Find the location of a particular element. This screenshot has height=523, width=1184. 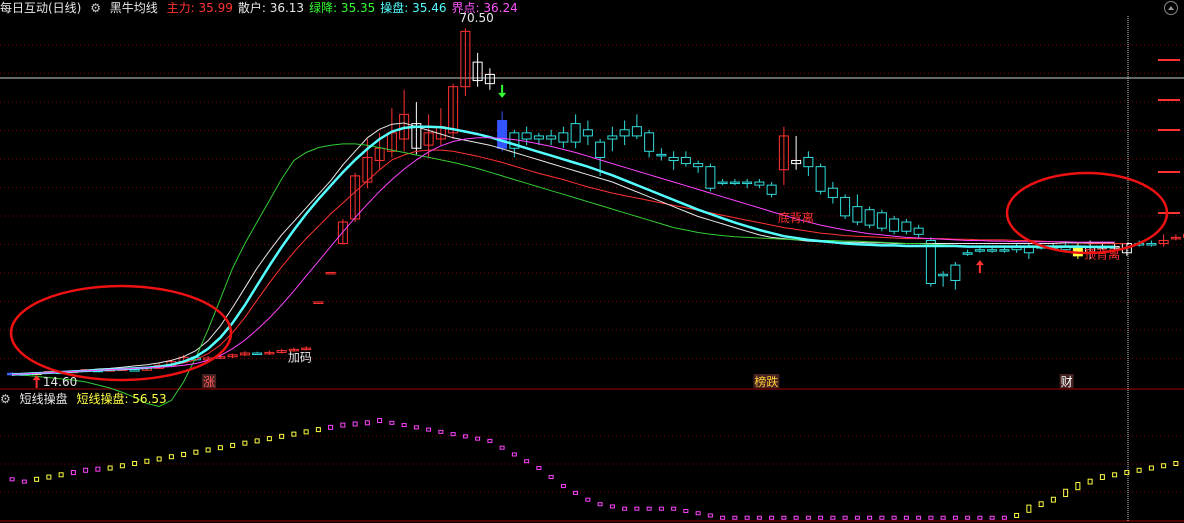

sub-field-value: 56.53 is located at coordinates (149, 399).